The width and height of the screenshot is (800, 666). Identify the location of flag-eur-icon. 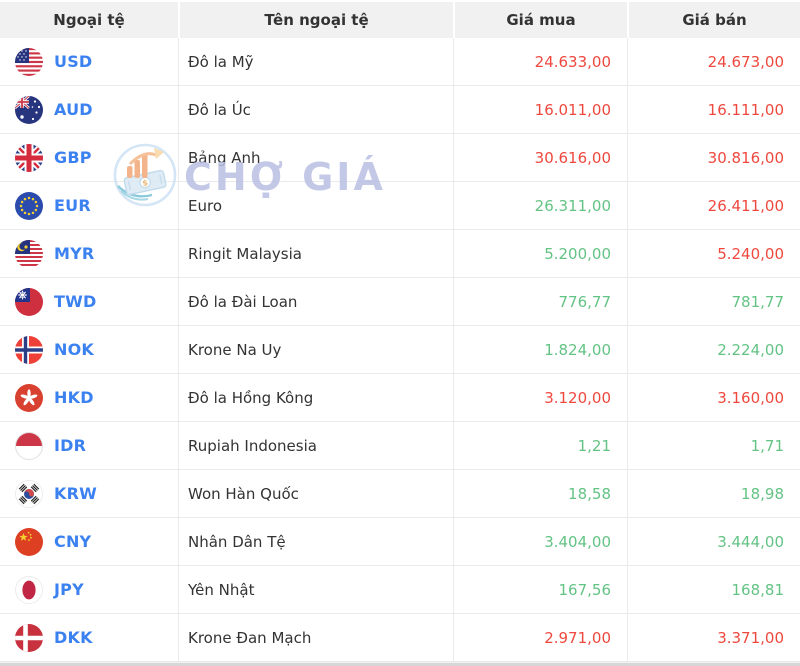
(29, 205).